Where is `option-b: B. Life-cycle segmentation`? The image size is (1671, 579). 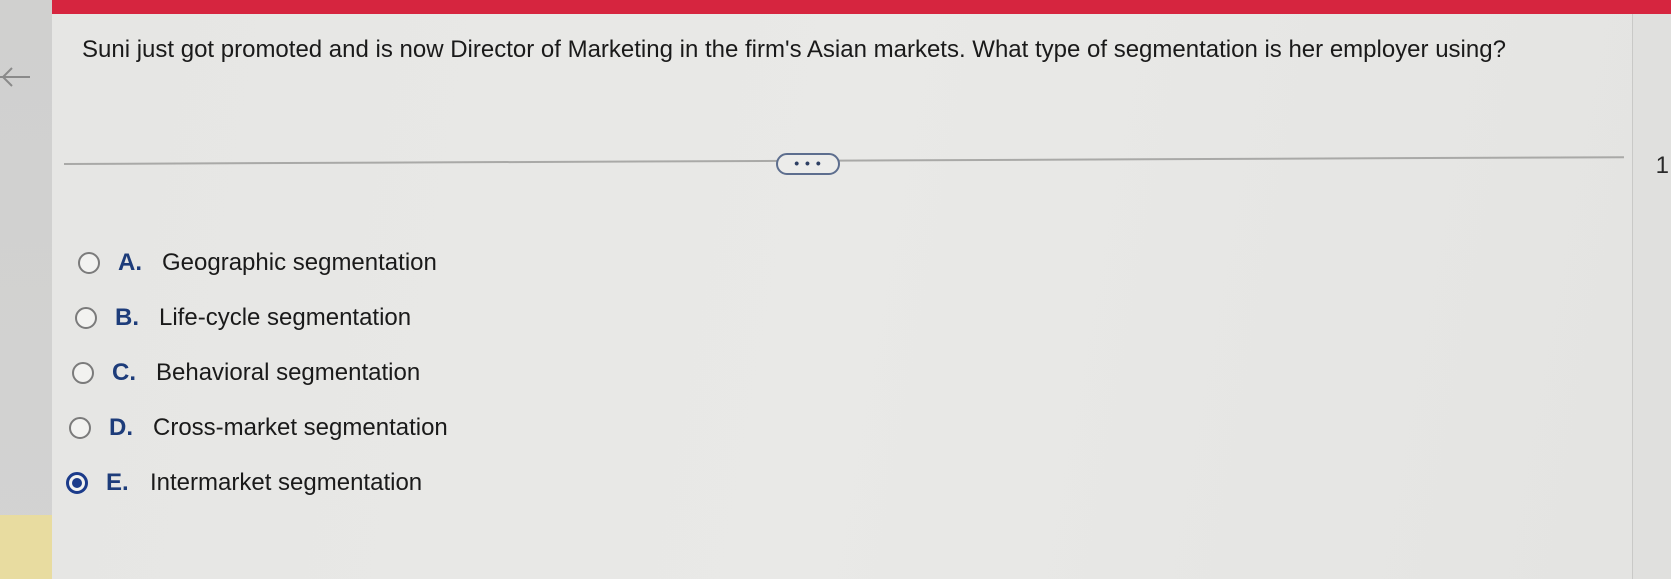
option-b: B. Life-cycle segmentation is located at coordinates (243, 318).